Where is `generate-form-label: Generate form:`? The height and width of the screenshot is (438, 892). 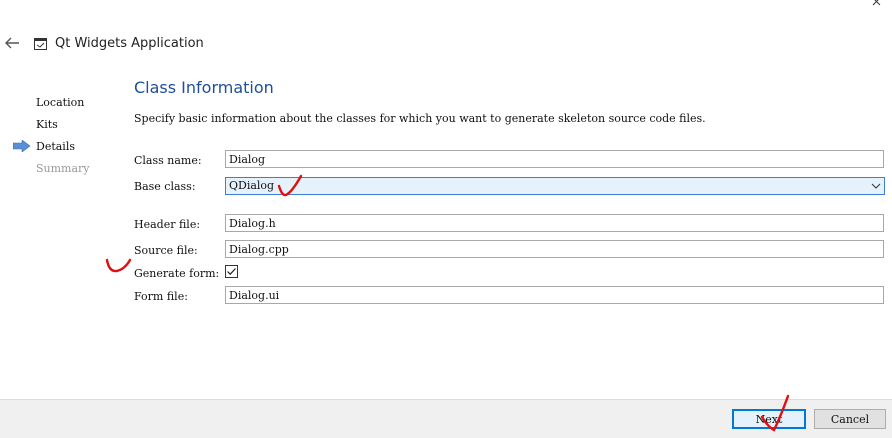
generate-form-label: Generate form: is located at coordinates (177, 273).